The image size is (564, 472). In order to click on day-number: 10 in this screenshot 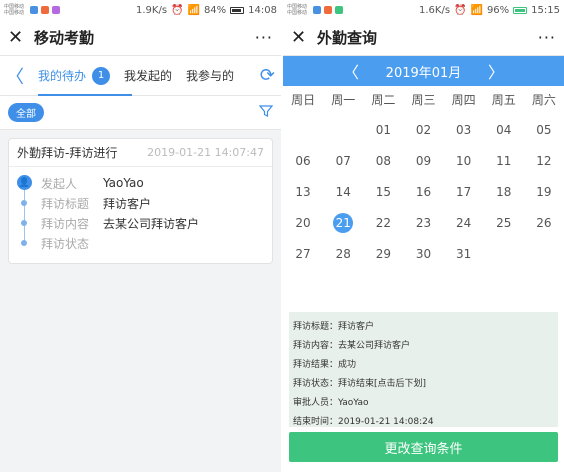, I will do `click(463, 160)`.